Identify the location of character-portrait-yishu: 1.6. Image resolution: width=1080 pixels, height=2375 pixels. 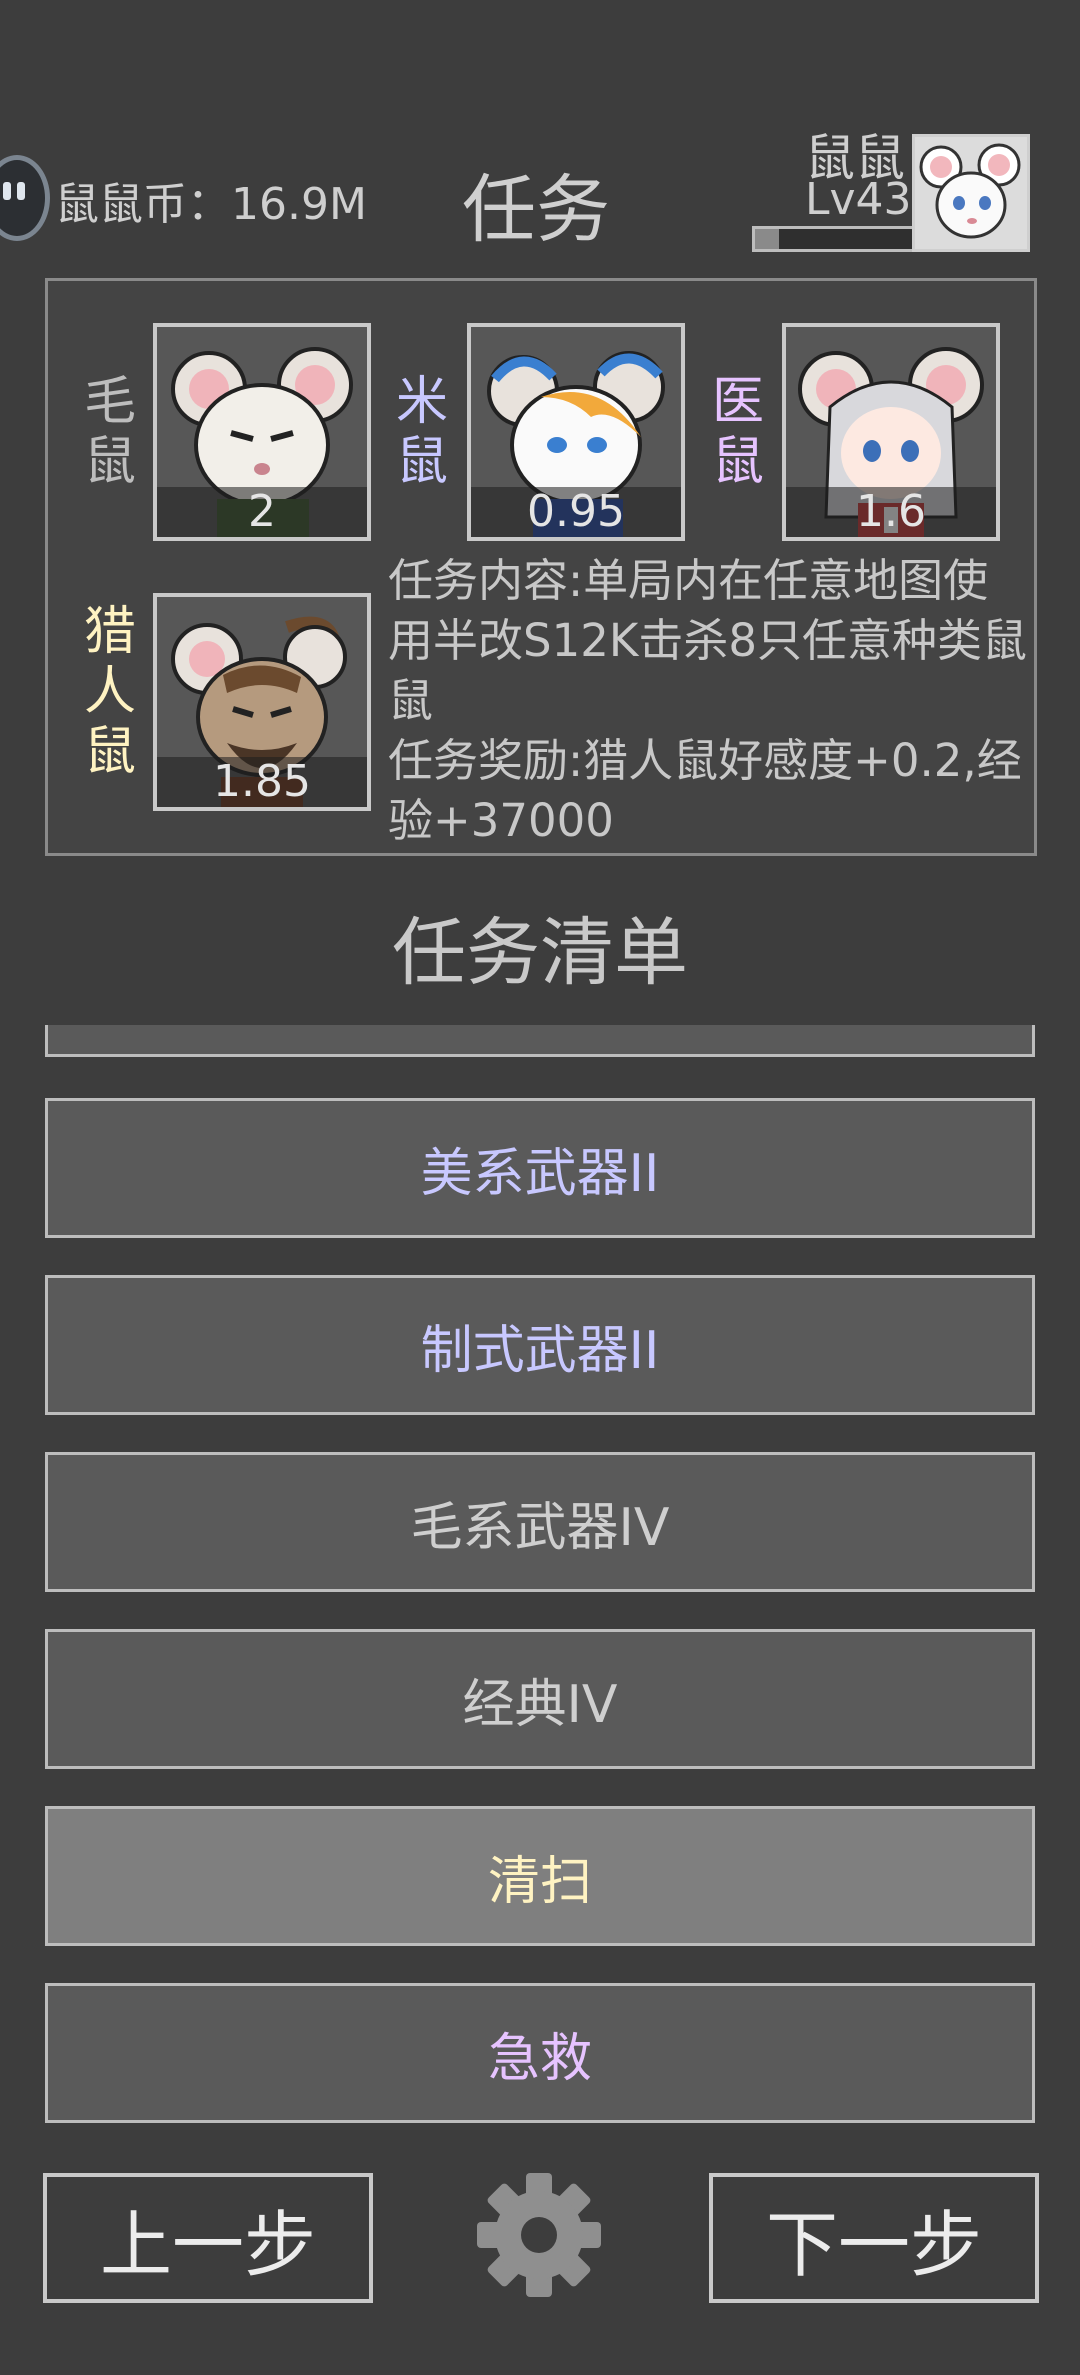
(891, 432).